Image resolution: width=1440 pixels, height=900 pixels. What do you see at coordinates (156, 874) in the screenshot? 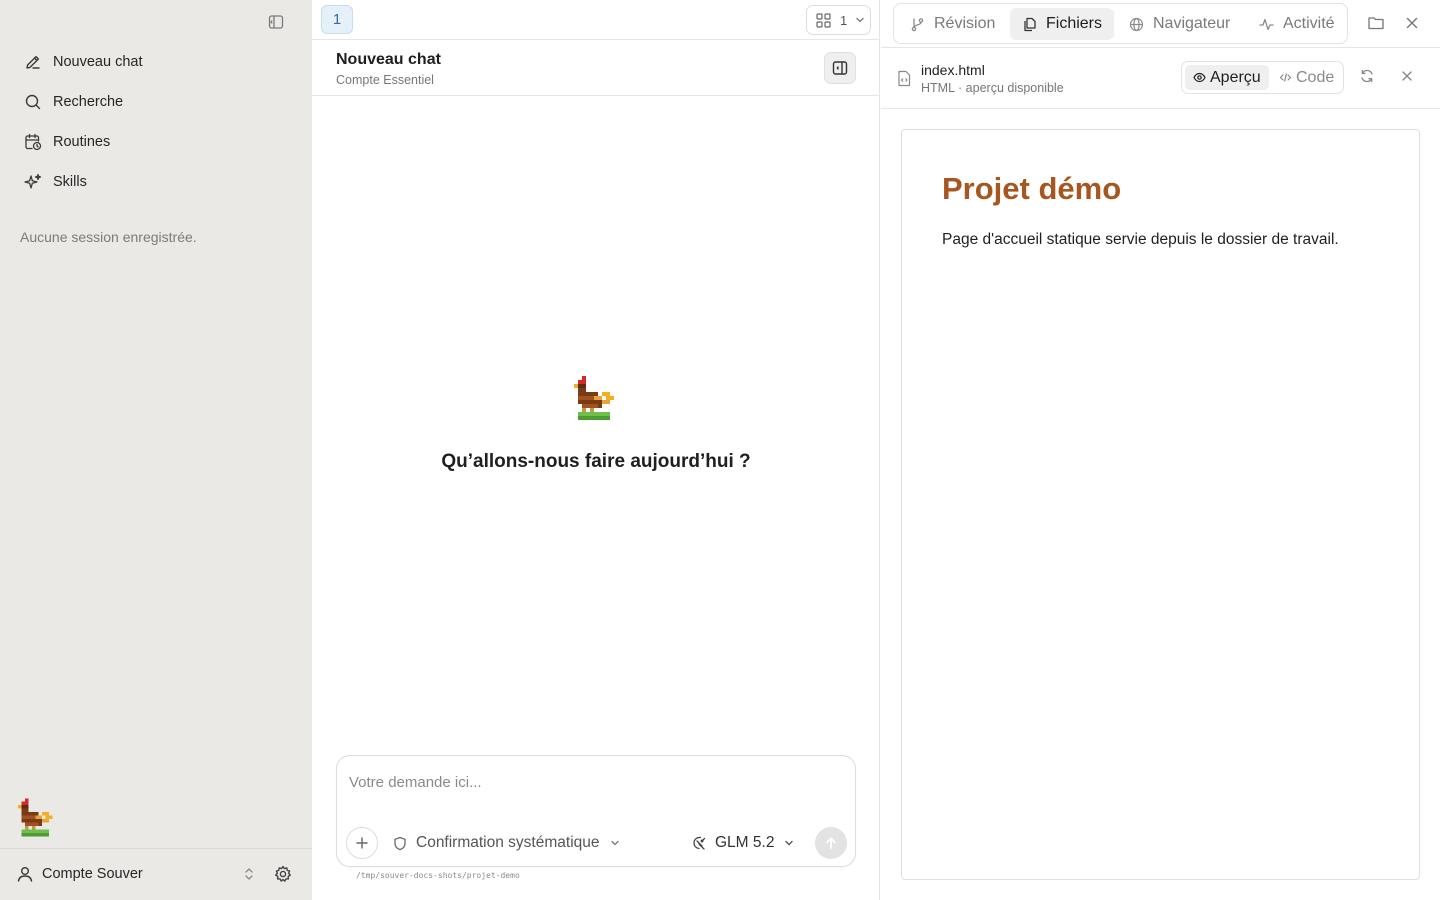
I see `account-switcher: Compte Souver` at bounding box center [156, 874].